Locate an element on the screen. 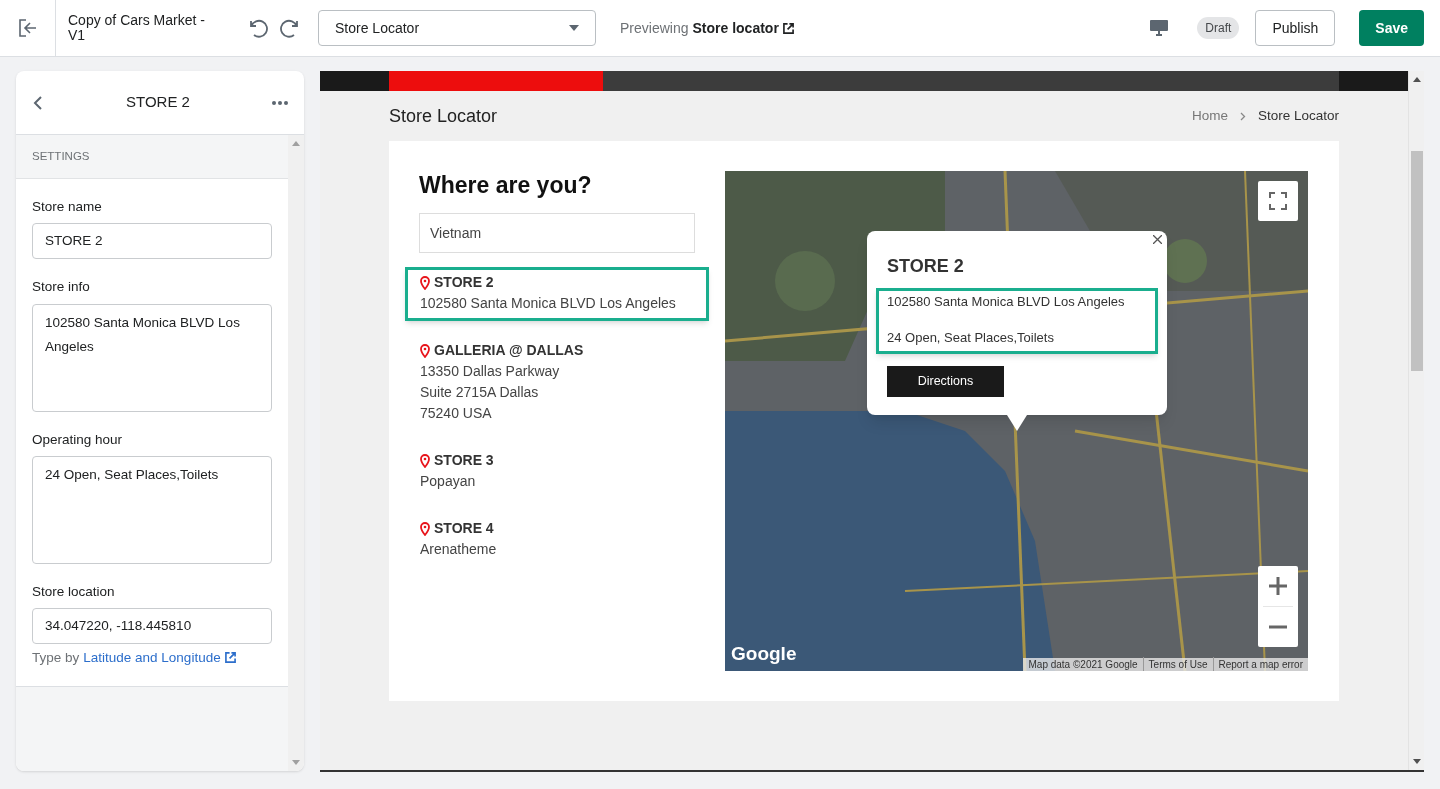 Image resolution: width=1440 pixels, height=789 pixels. theme-title: Copy of Cars Market - V1 is located at coordinates (137, 28).